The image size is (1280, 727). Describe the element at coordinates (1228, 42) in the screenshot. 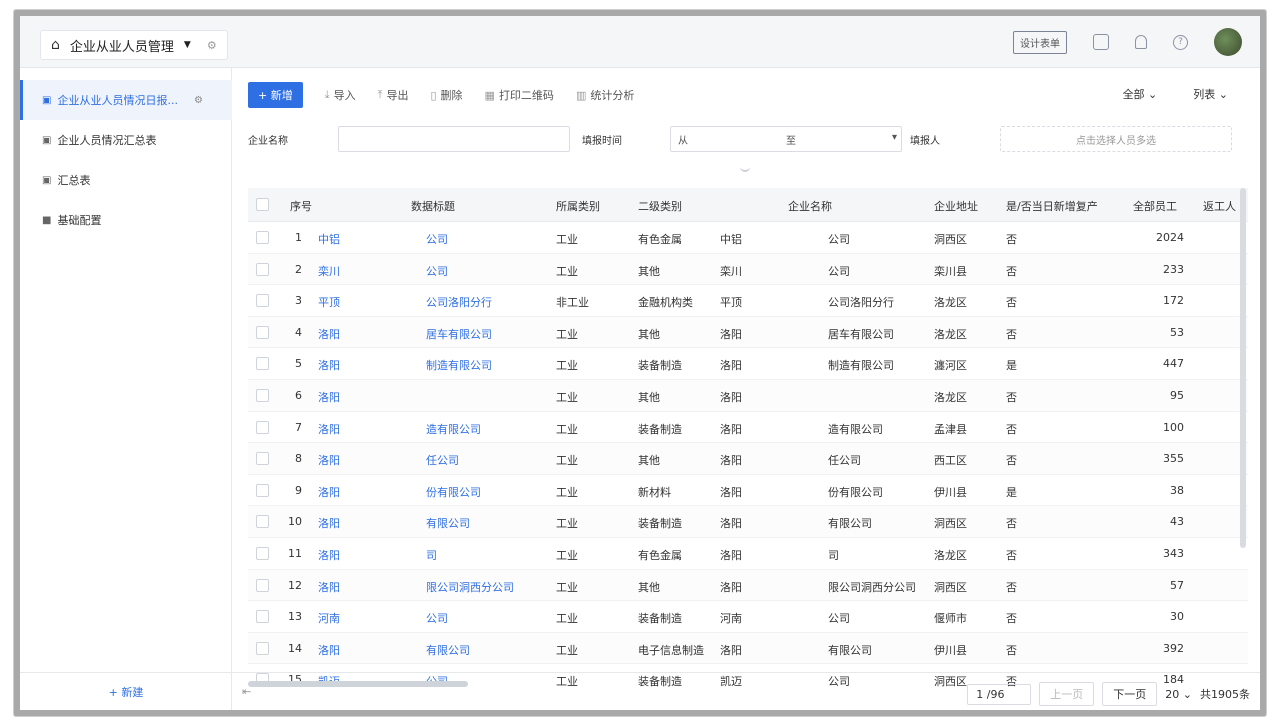

I see `avatar` at that location.